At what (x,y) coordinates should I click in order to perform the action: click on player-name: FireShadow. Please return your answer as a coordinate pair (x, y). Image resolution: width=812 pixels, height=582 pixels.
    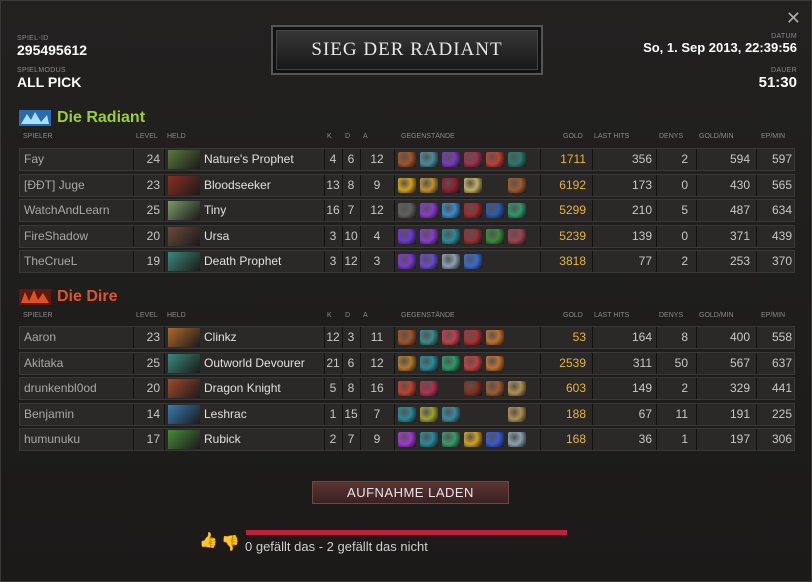
    Looking at the image, I should click on (78, 236).